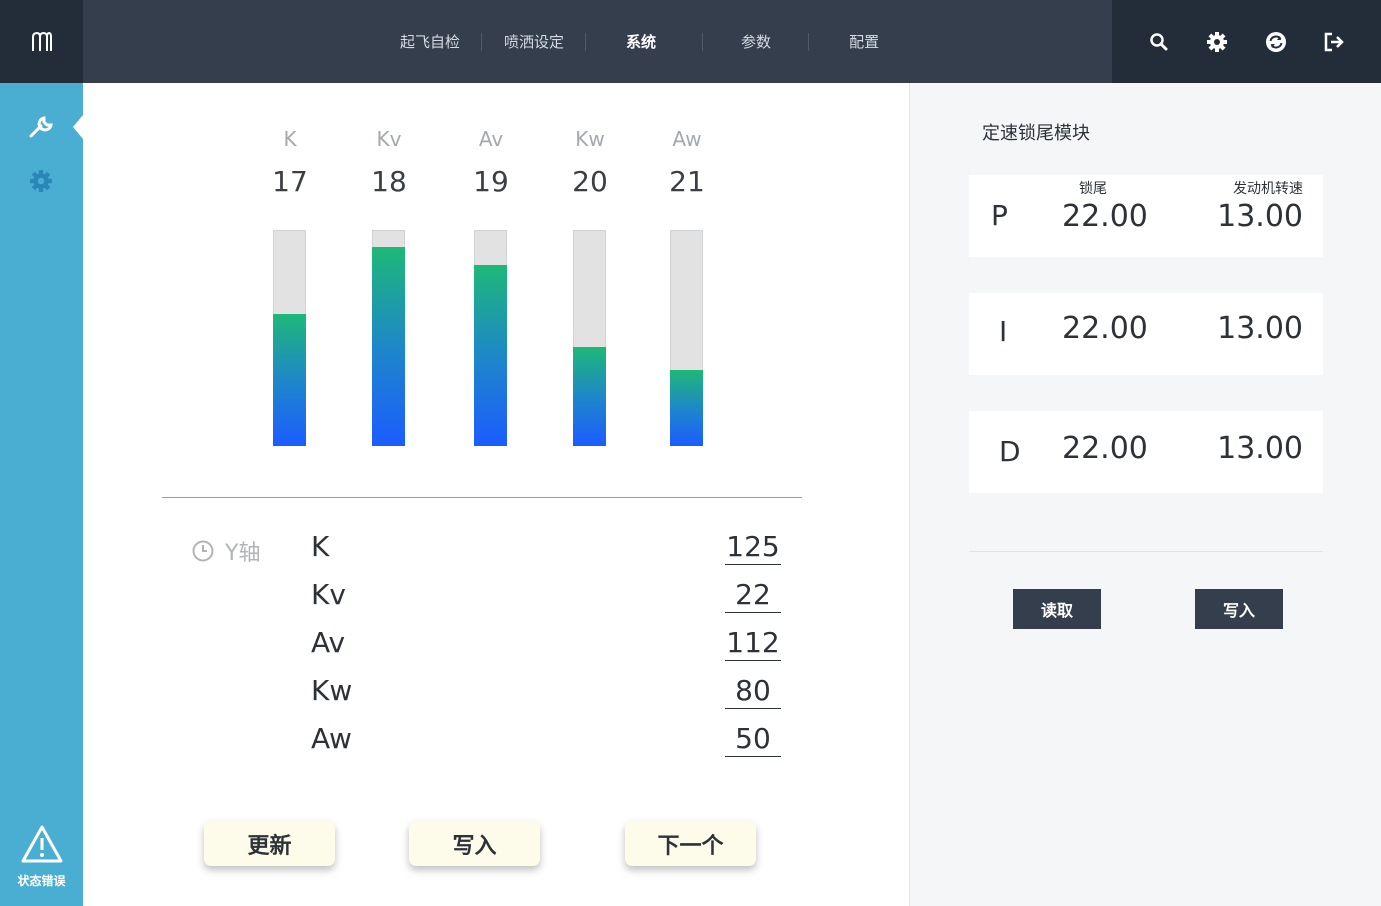  I want to click on col-header-engine-speed: 发动机转速, so click(1268, 189).